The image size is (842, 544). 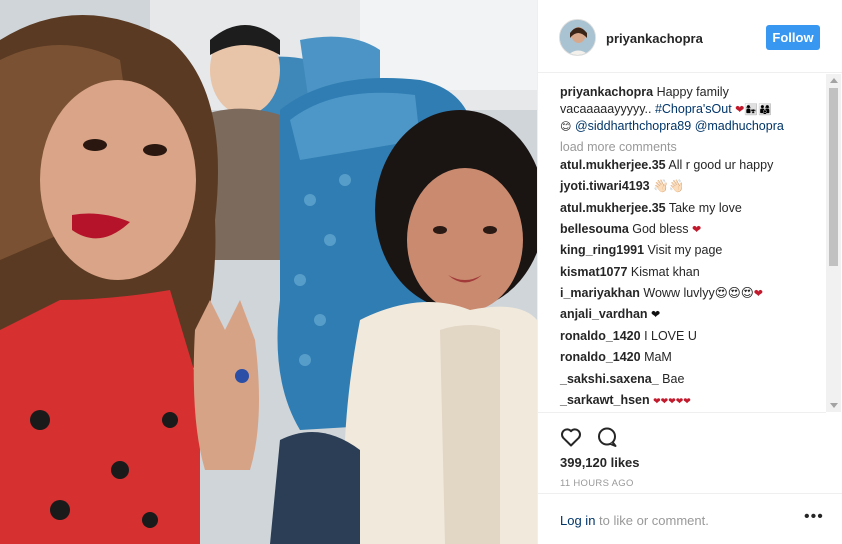 I want to click on more-options-button: •••, so click(x=813, y=517).